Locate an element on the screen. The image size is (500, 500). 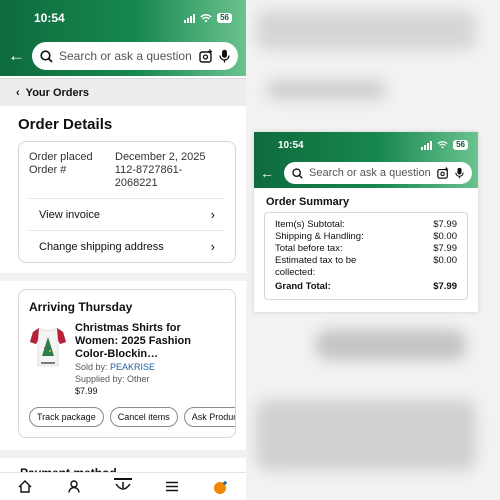
item-price: $7.99 is located at coordinates (86, 391).